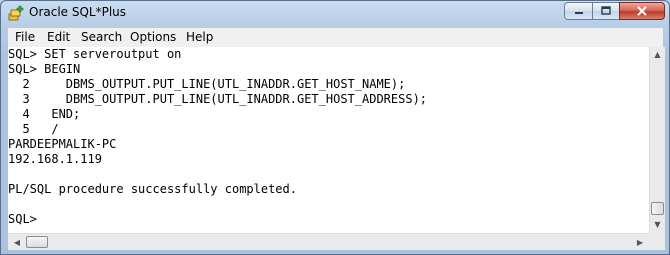 This screenshot has height=255, width=670. I want to click on scroll-up-icon: ▲, so click(657, 54).